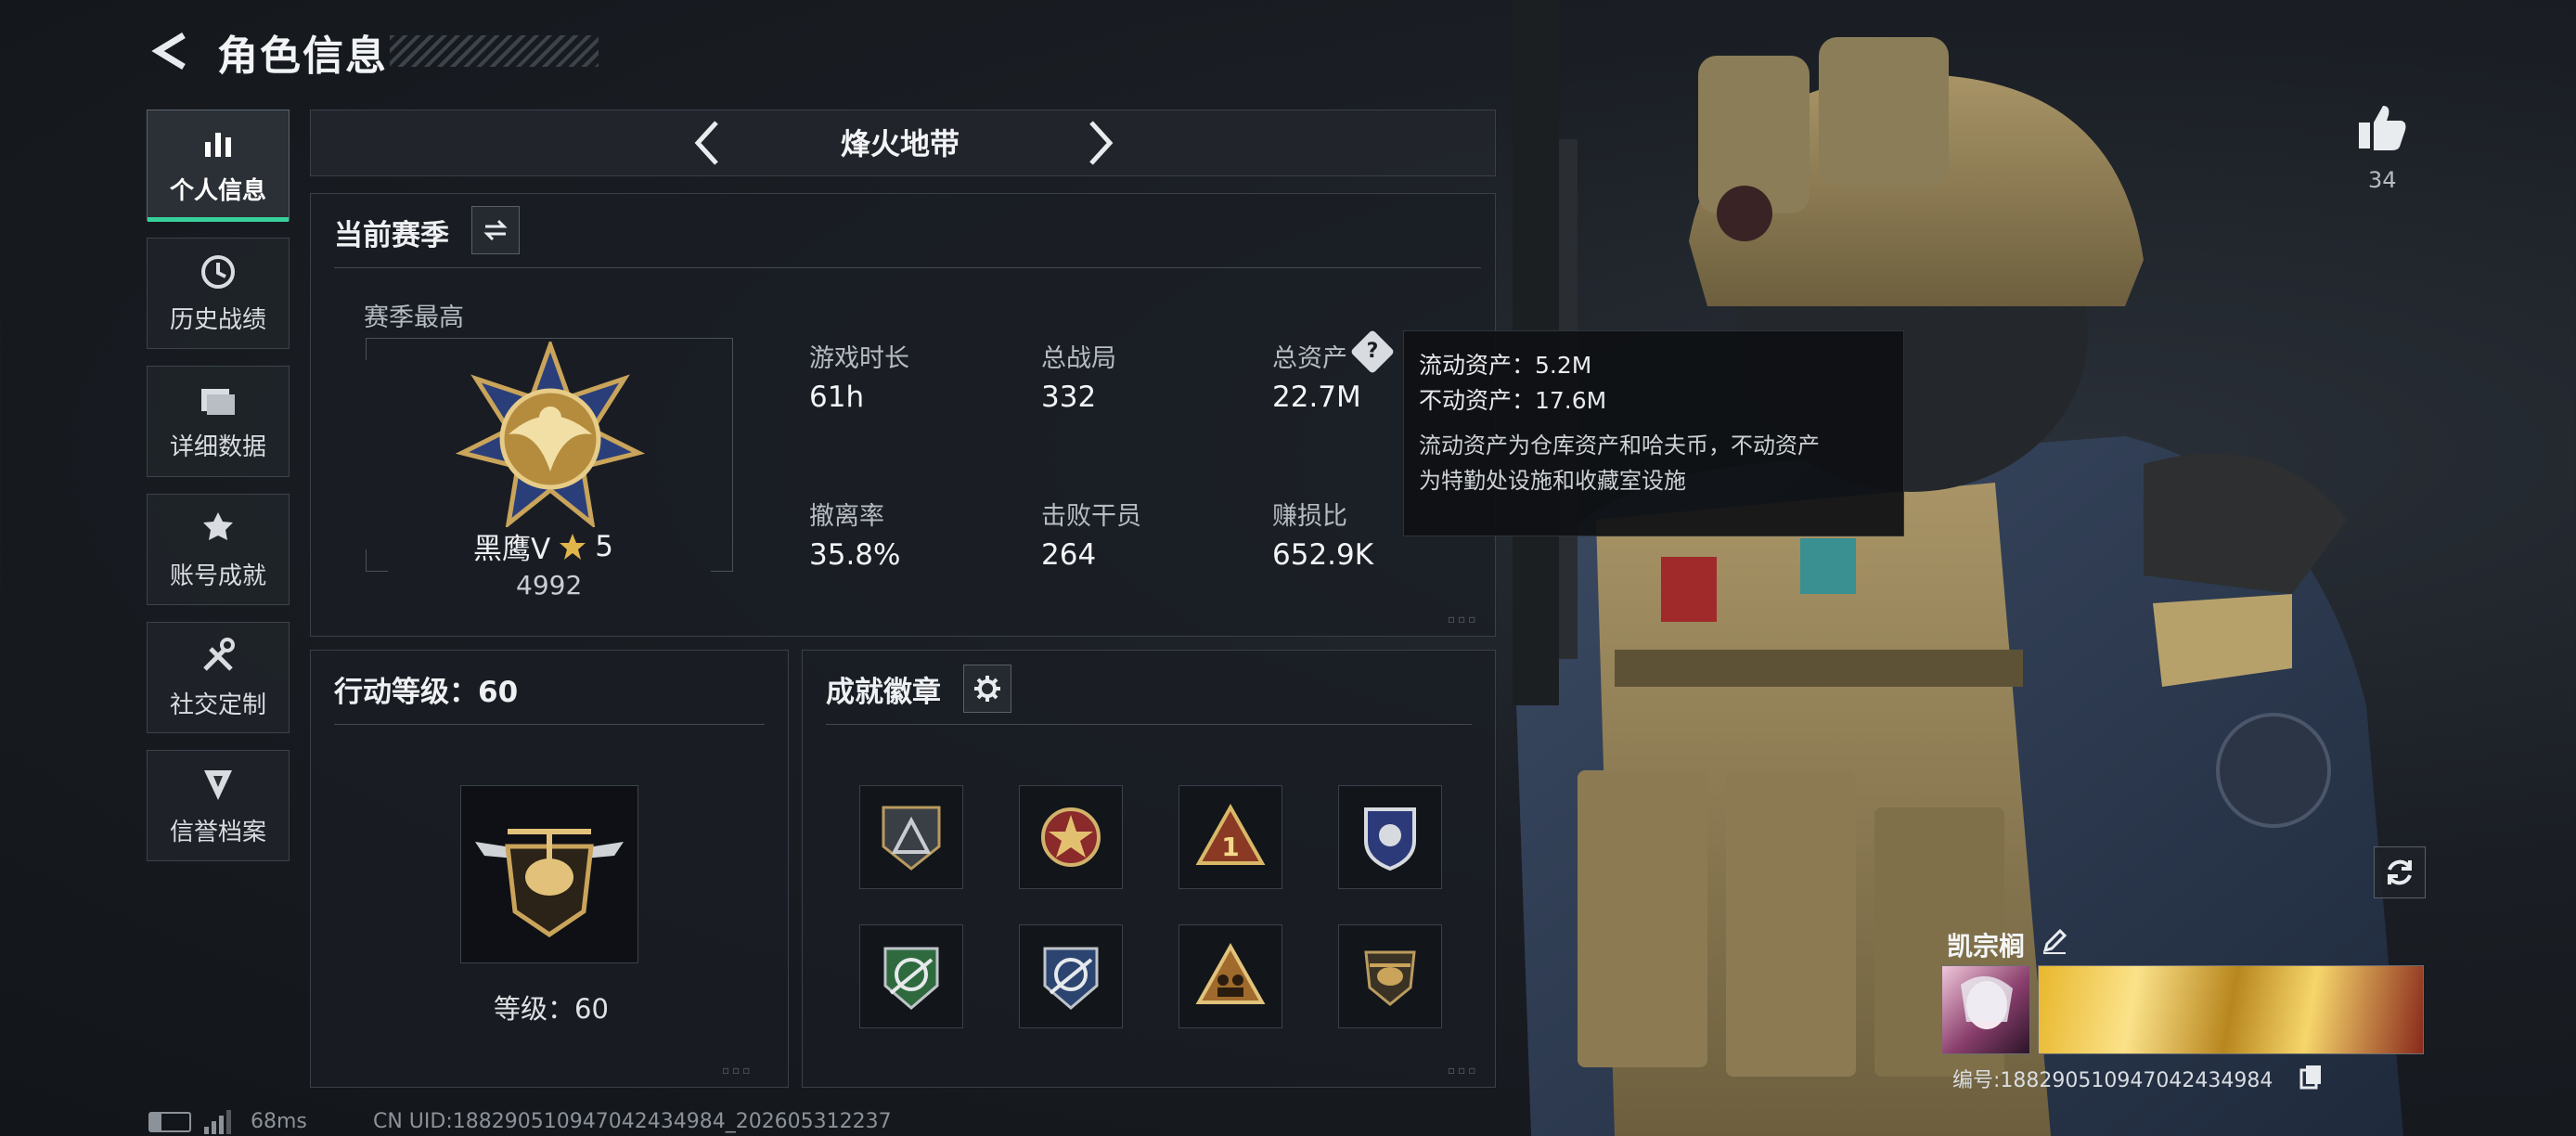 The height and width of the screenshot is (1136, 2576). I want to click on star-icon, so click(573, 546).